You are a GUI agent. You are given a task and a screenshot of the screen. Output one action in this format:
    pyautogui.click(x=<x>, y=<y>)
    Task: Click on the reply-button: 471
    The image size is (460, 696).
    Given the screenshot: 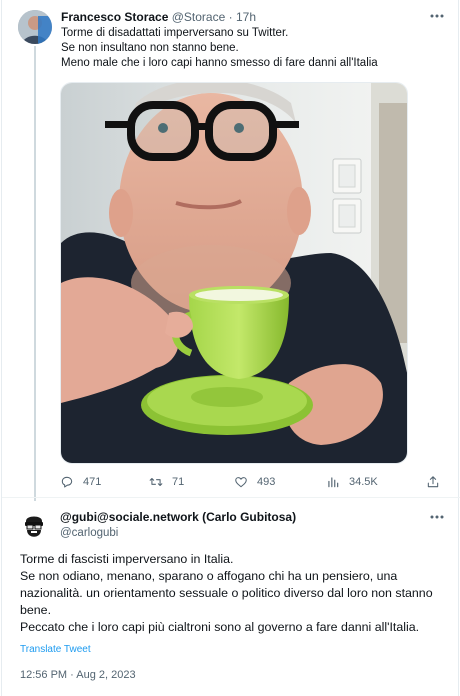 What is the action you would take?
    pyautogui.click(x=80, y=482)
    